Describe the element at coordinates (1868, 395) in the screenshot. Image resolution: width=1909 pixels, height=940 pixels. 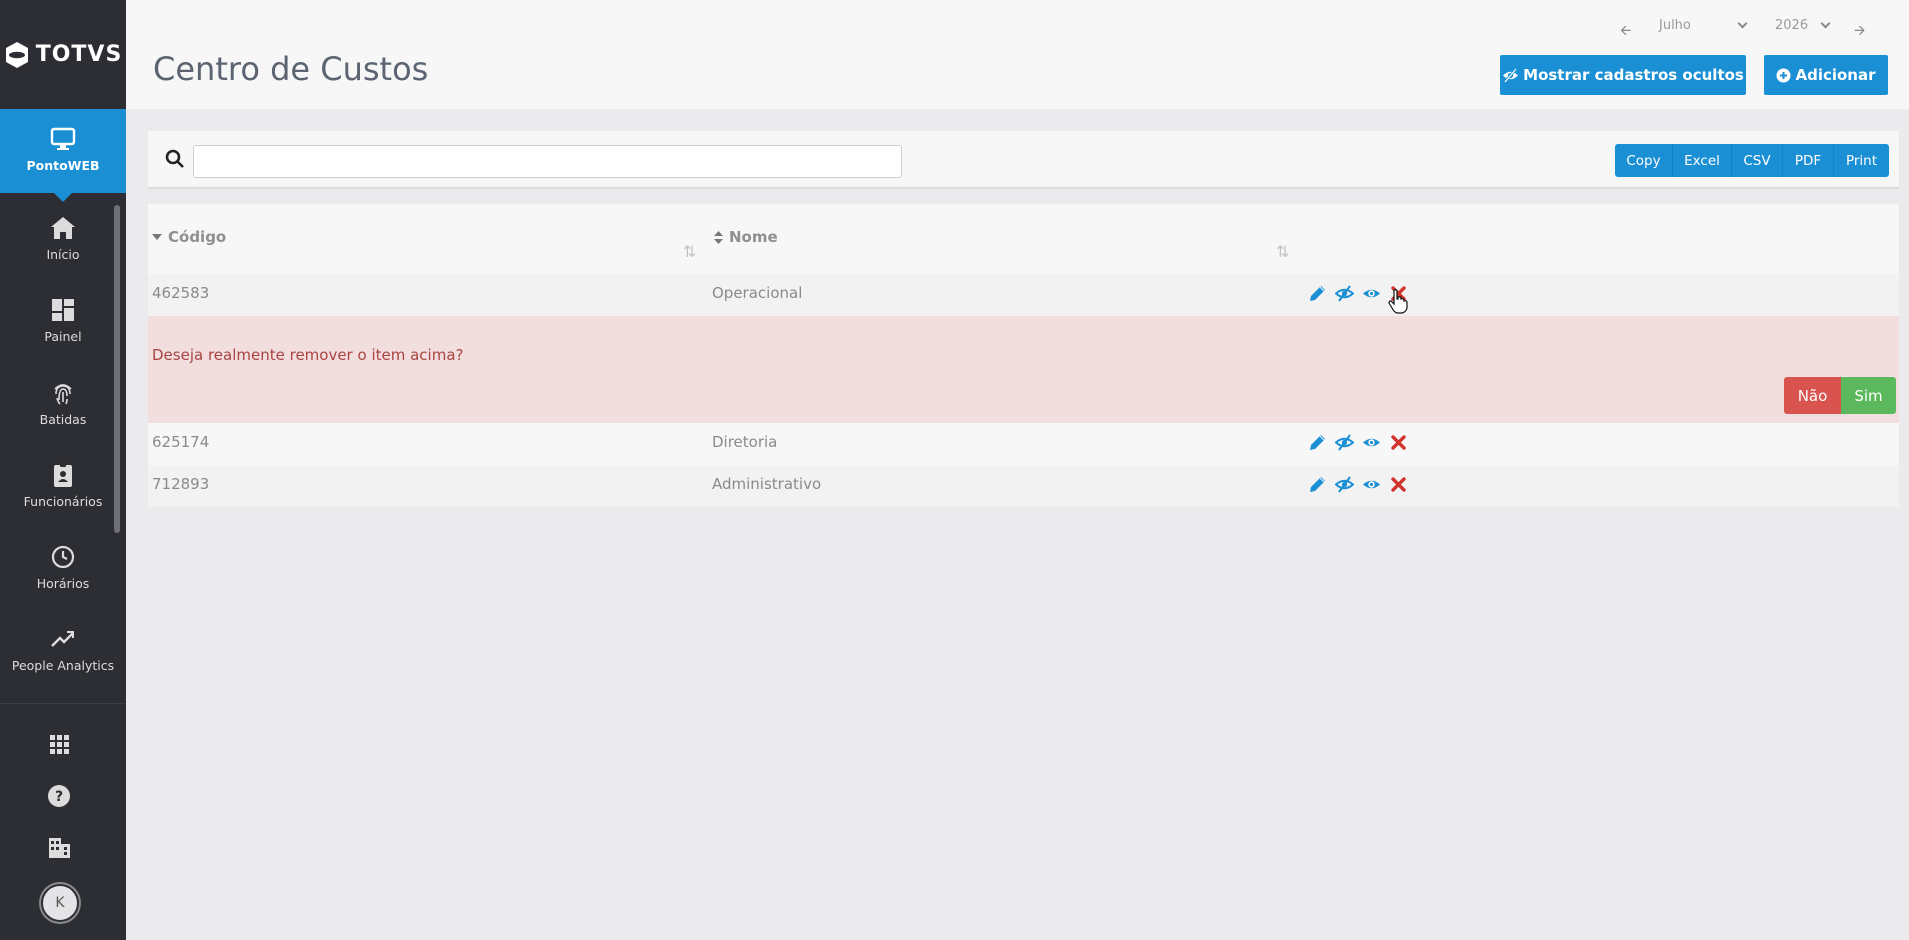
I see `confirm-yes-button: Sim` at that location.